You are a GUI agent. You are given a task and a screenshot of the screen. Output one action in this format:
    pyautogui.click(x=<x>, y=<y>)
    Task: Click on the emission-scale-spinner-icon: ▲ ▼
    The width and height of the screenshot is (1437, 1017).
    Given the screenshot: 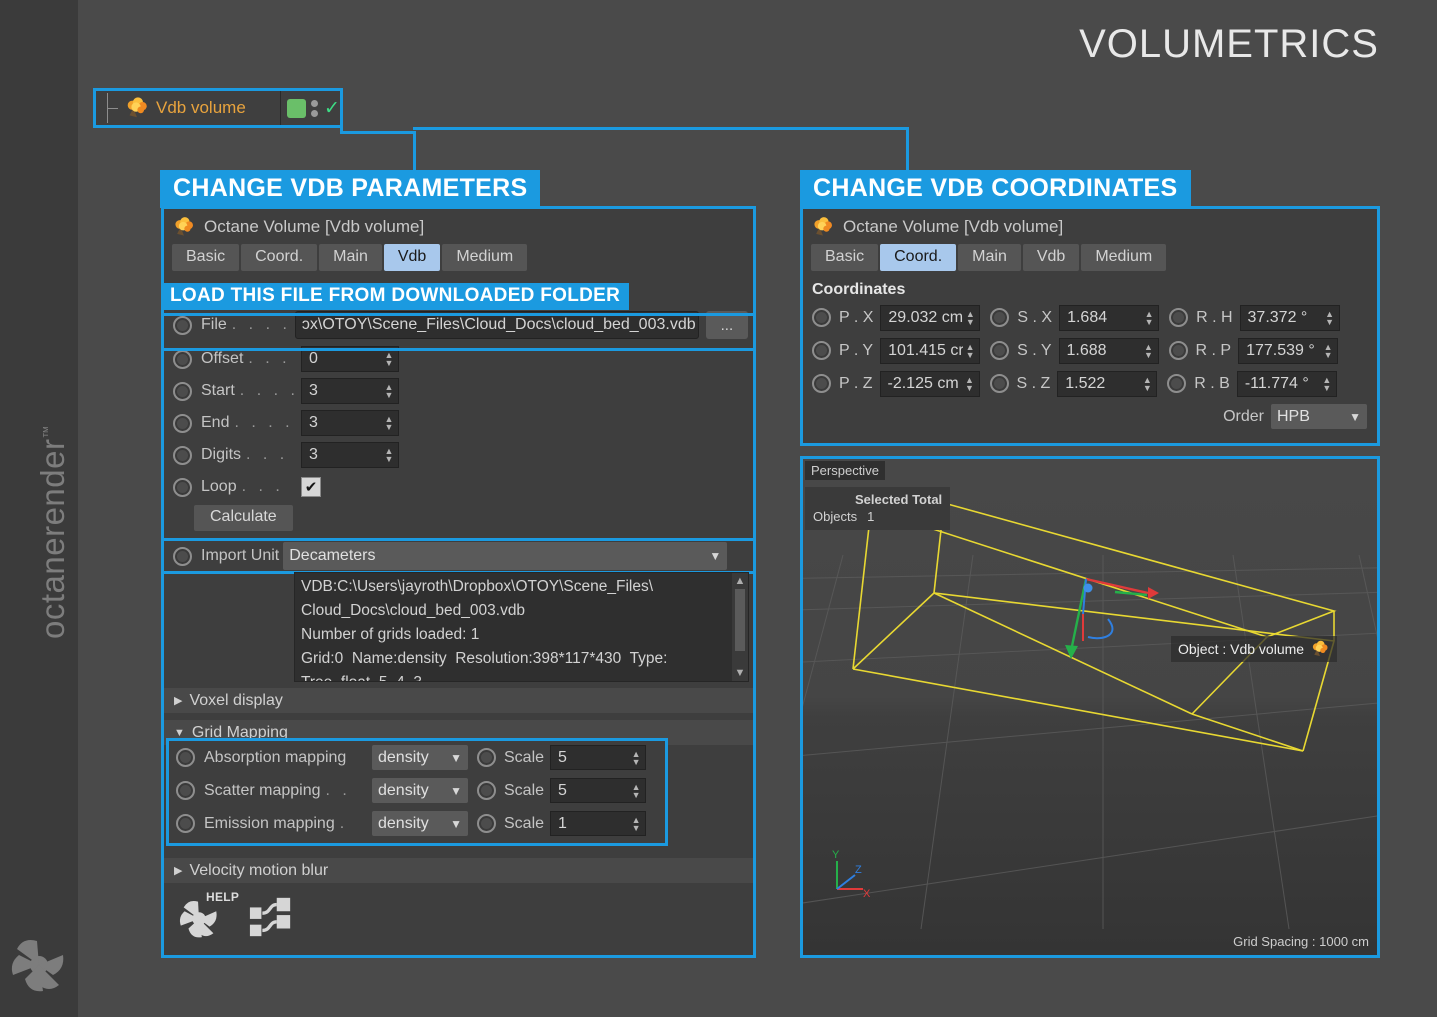 What is the action you would take?
    pyautogui.click(x=636, y=823)
    